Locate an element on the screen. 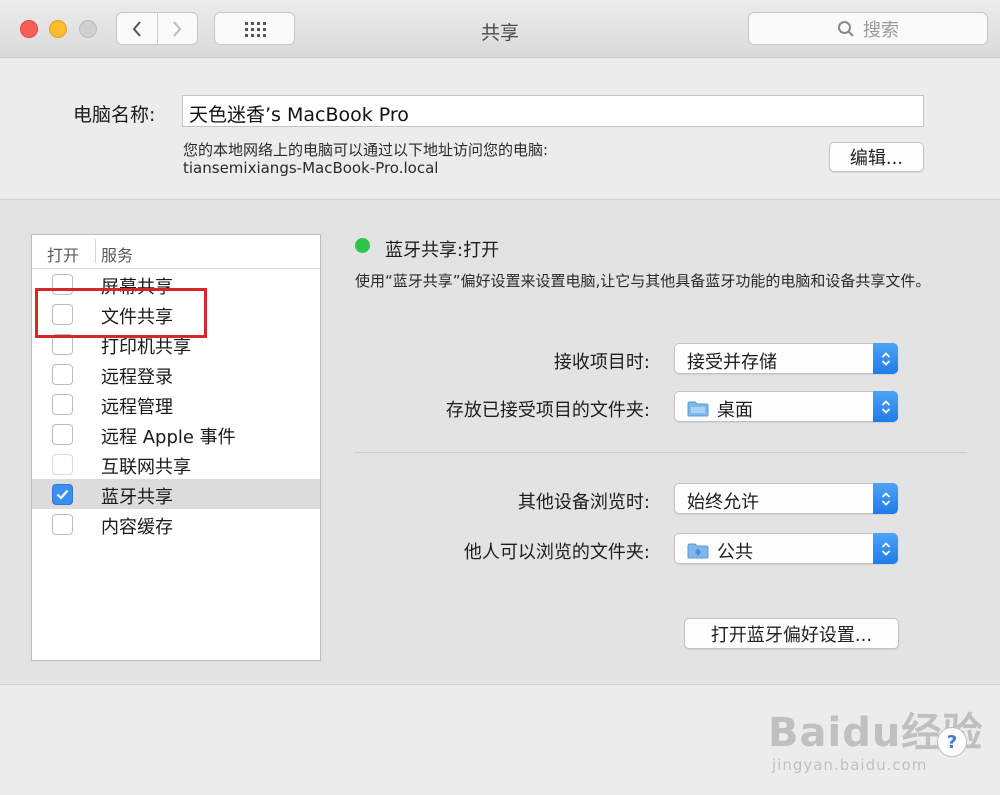  computer-name-input: 天色迷香’s MacBook Pro is located at coordinates (553, 111).